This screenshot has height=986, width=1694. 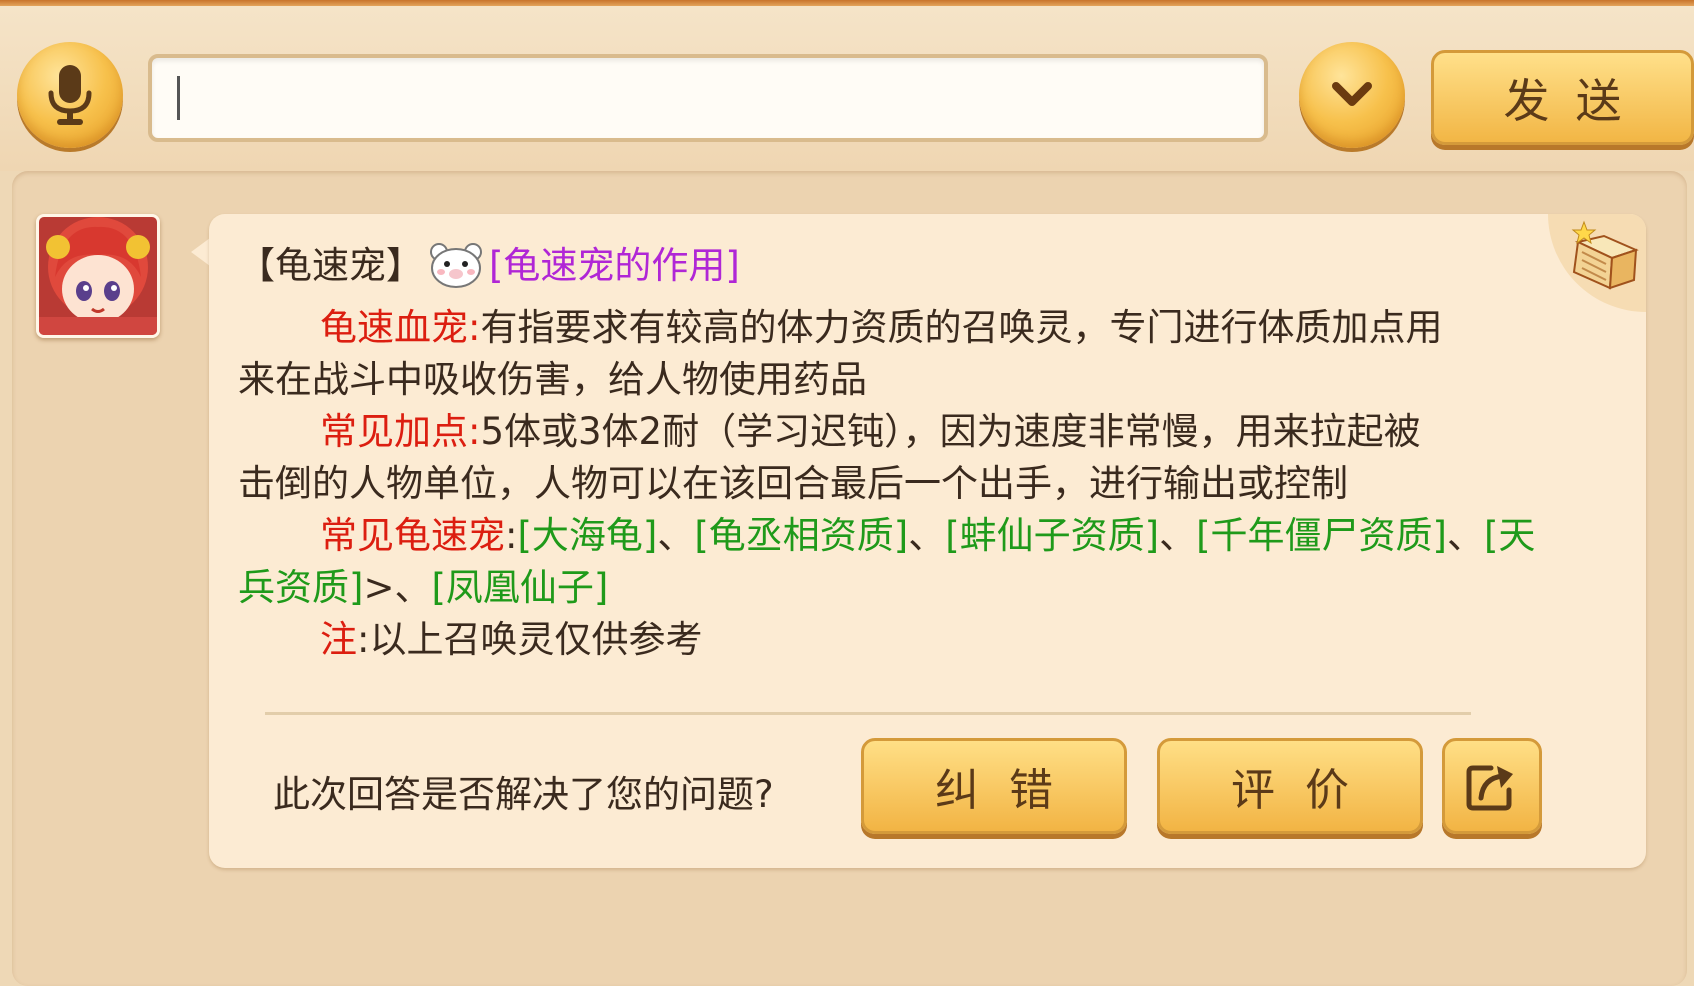 What do you see at coordinates (1290, 786) in the screenshot?
I see `rate-button: 评价` at bounding box center [1290, 786].